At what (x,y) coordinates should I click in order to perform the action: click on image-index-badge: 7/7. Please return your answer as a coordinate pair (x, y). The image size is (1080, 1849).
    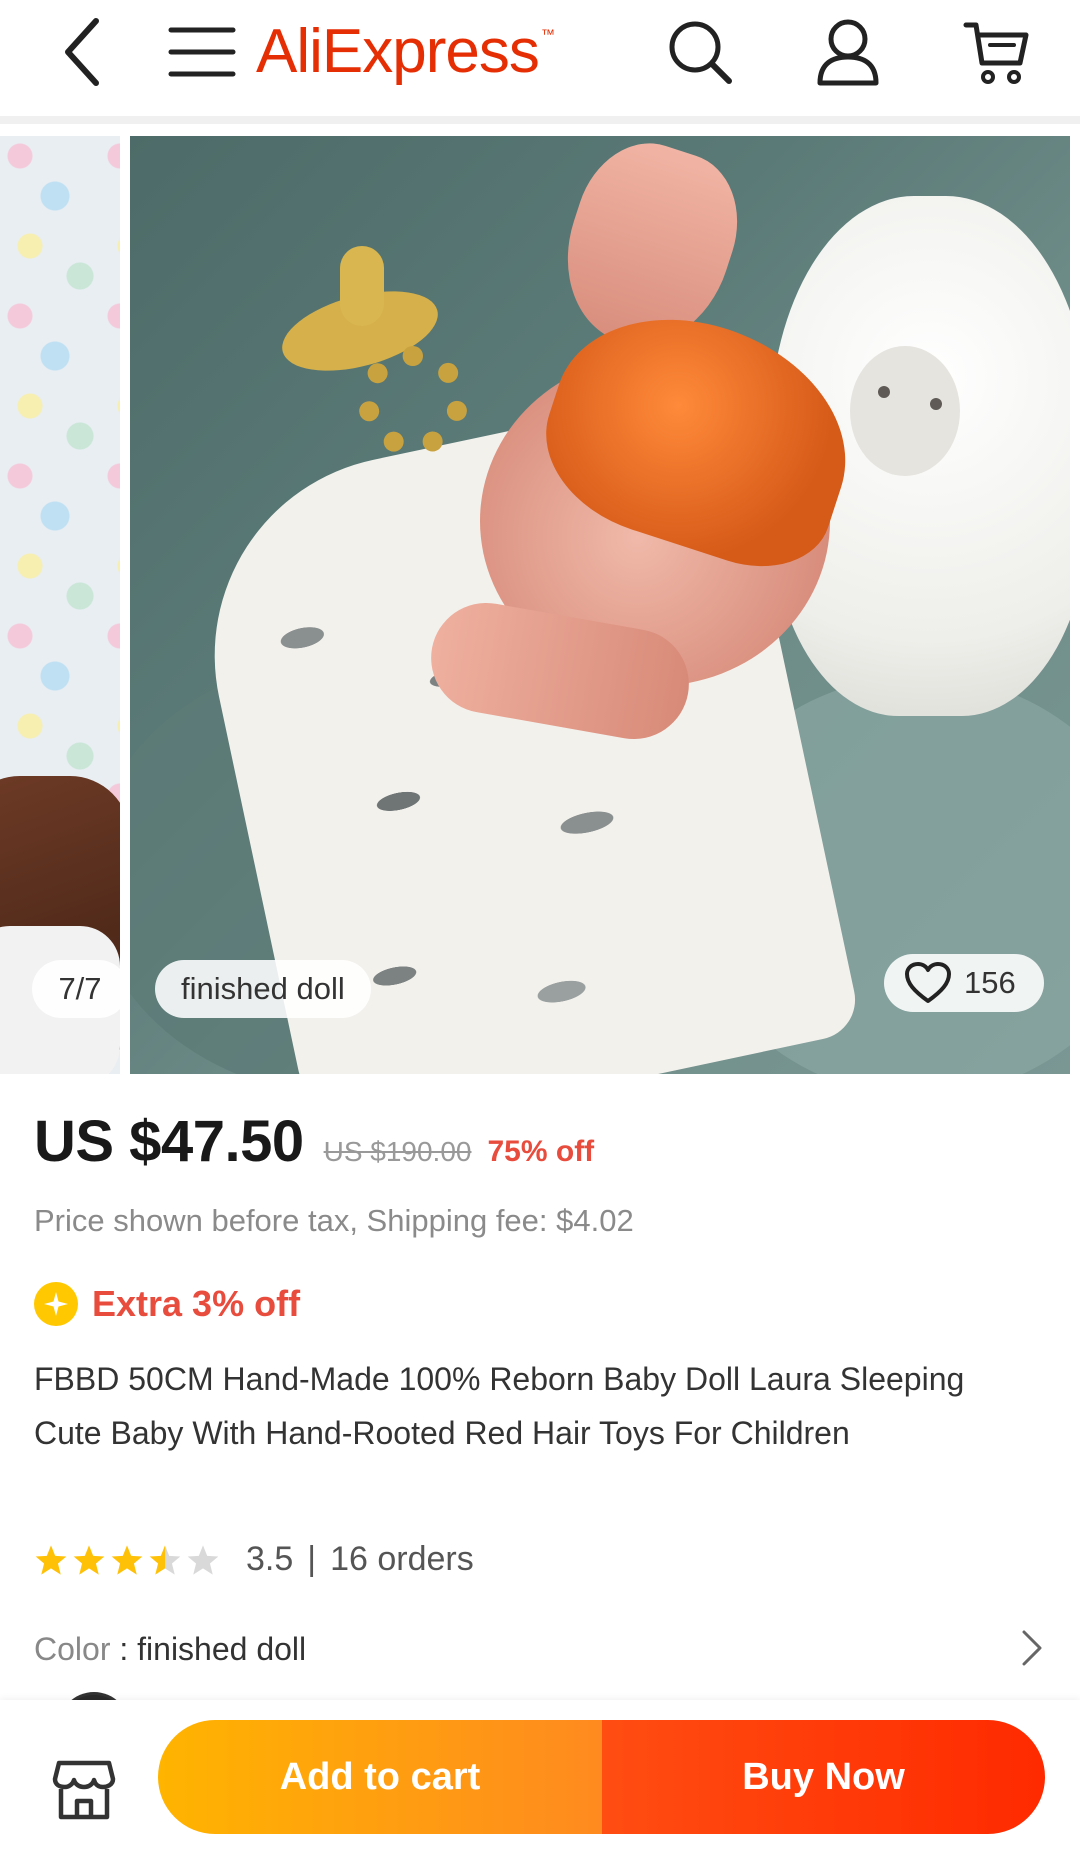
    Looking at the image, I should click on (80, 989).